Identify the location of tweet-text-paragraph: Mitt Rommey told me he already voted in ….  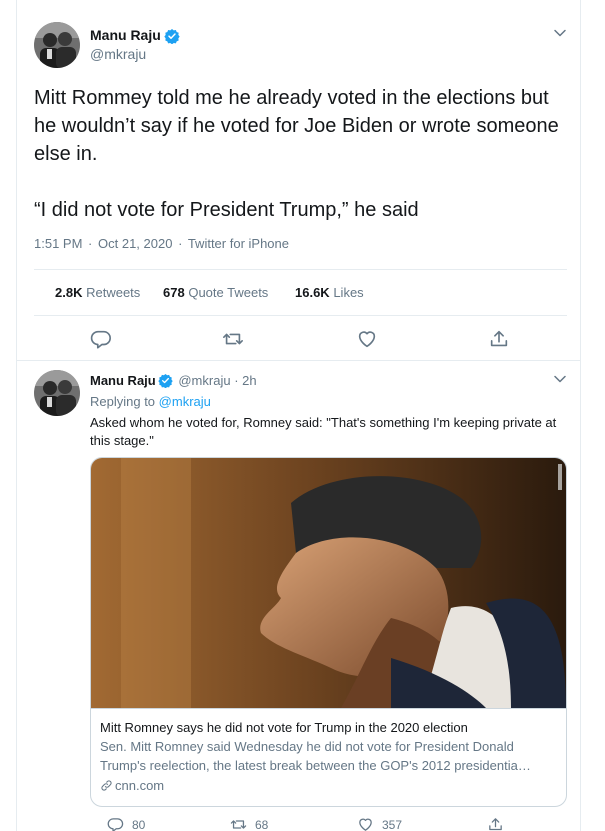
(296, 126).